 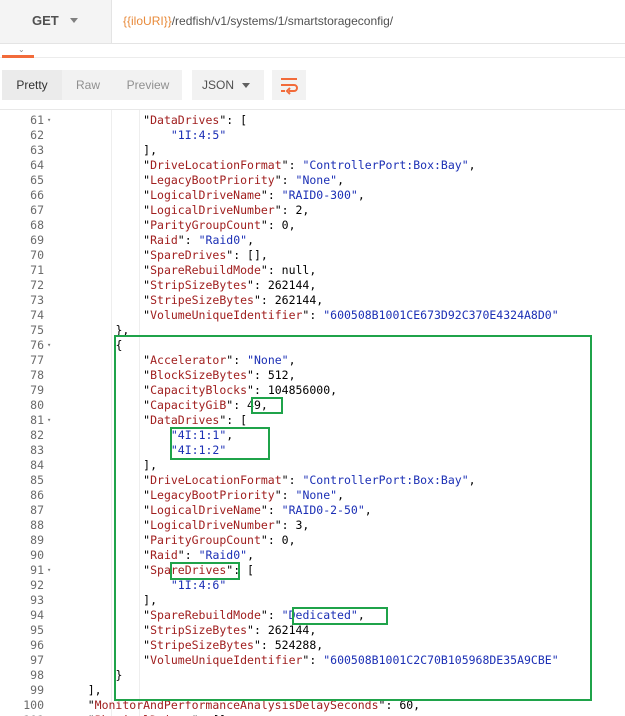 What do you see at coordinates (199, 285) in the screenshot?
I see `json-key: StripSizeBytes` at bounding box center [199, 285].